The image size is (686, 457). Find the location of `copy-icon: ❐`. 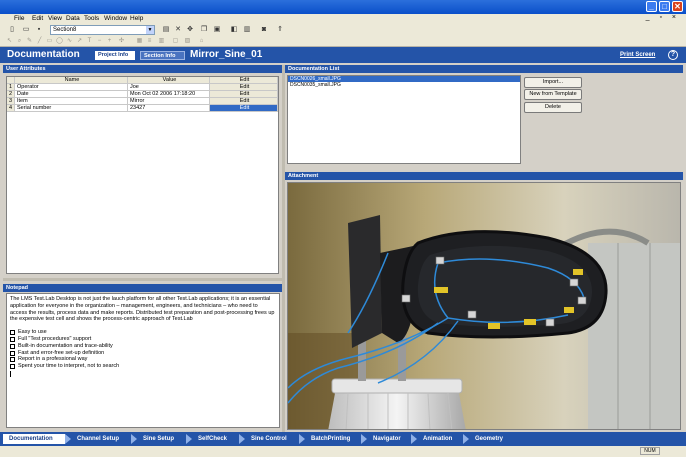

copy-icon: ❐ is located at coordinates (204, 30).